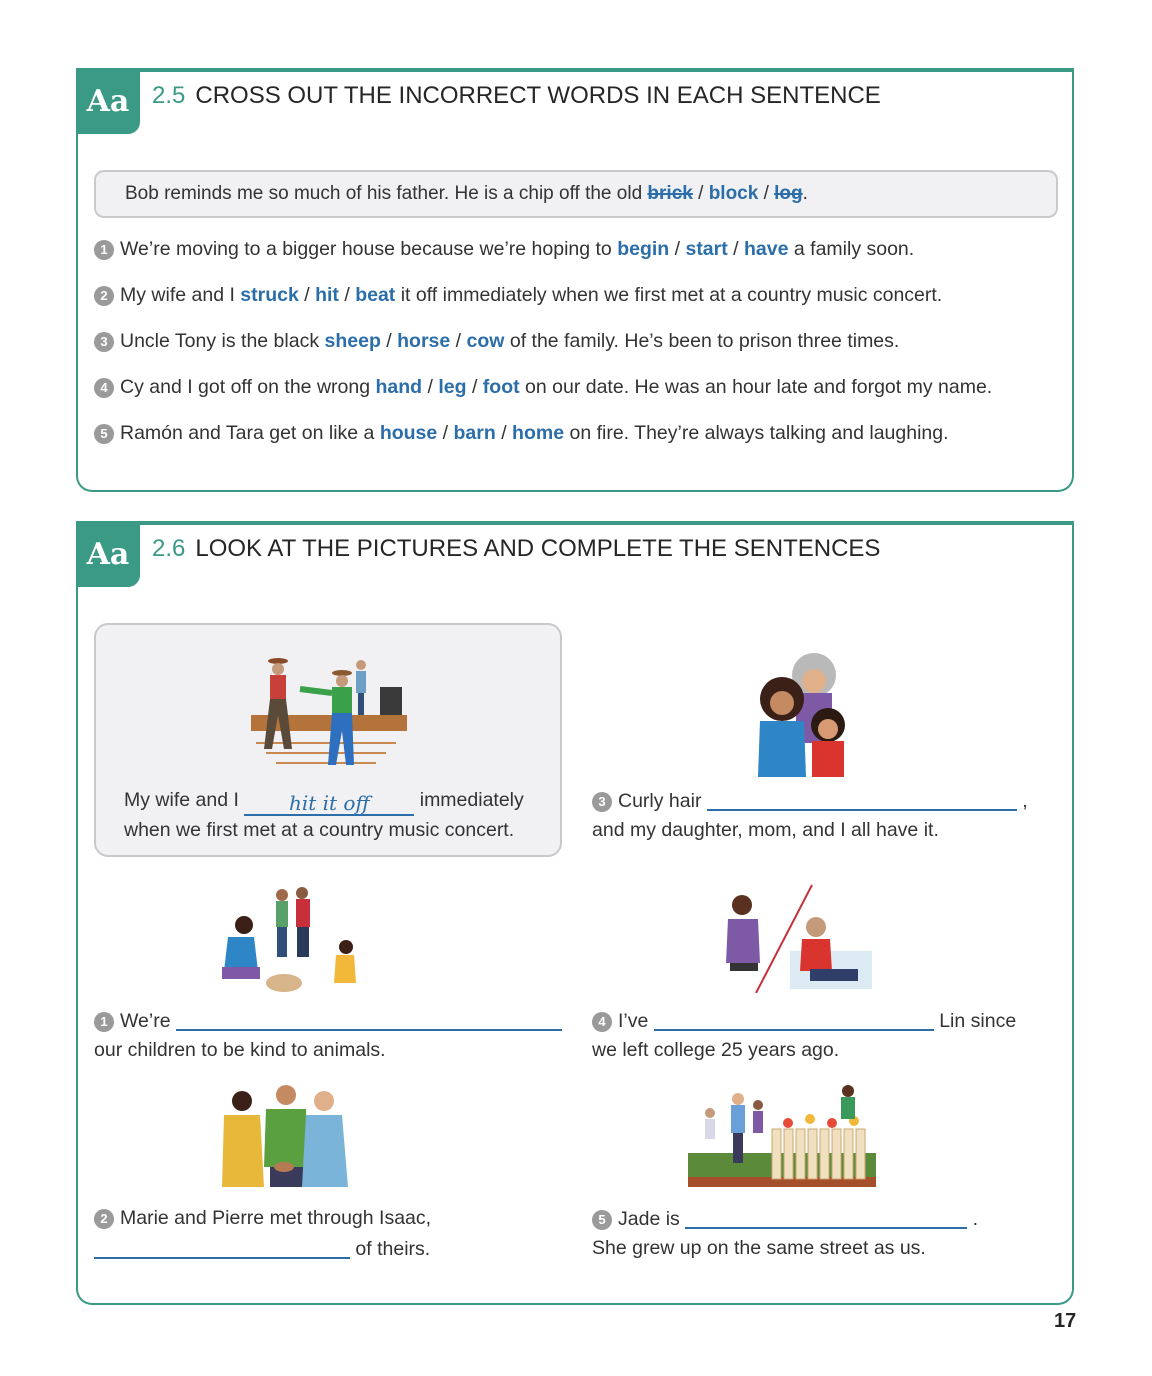 Image resolution: width=1152 pixels, height=1376 pixels. Describe the element at coordinates (269, 295) in the screenshot. I see `word-option: struck` at that location.